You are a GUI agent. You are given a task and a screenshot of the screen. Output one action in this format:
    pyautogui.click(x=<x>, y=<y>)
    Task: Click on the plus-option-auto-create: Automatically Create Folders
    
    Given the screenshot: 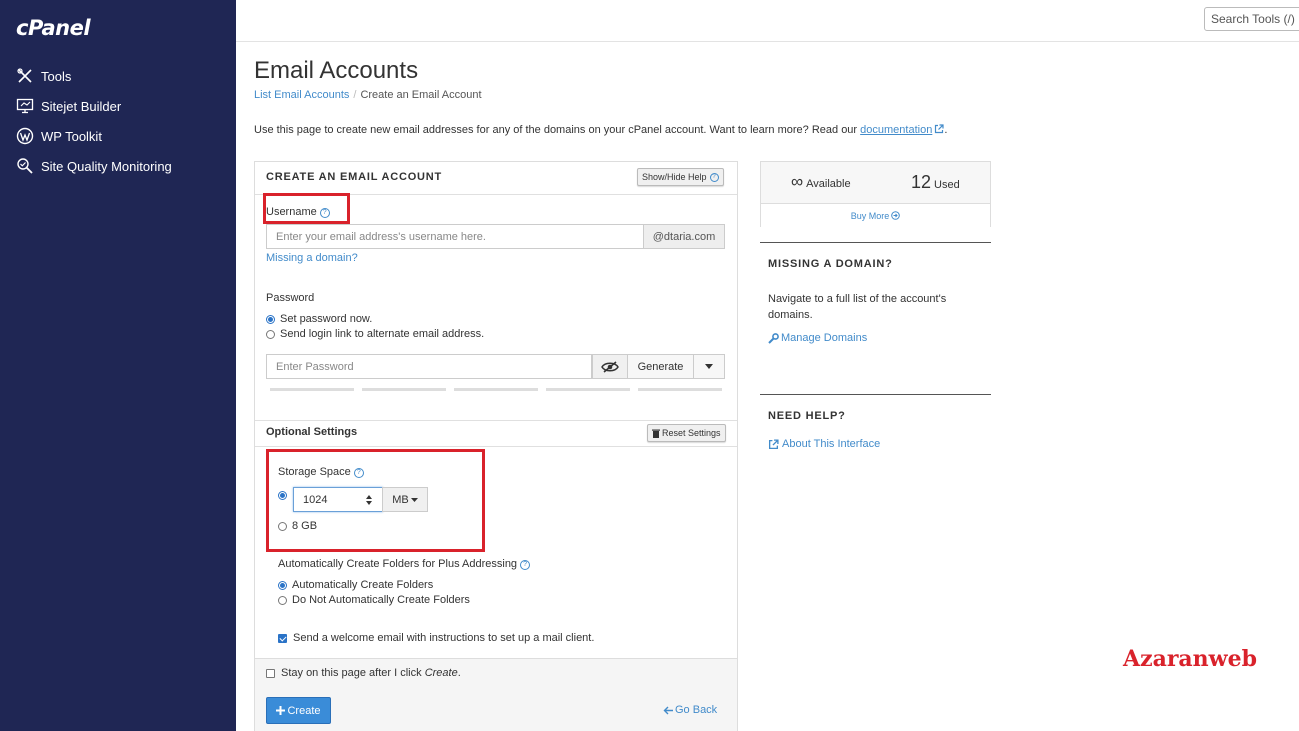 What is the action you would take?
    pyautogui.click(x=355, y=585)
    